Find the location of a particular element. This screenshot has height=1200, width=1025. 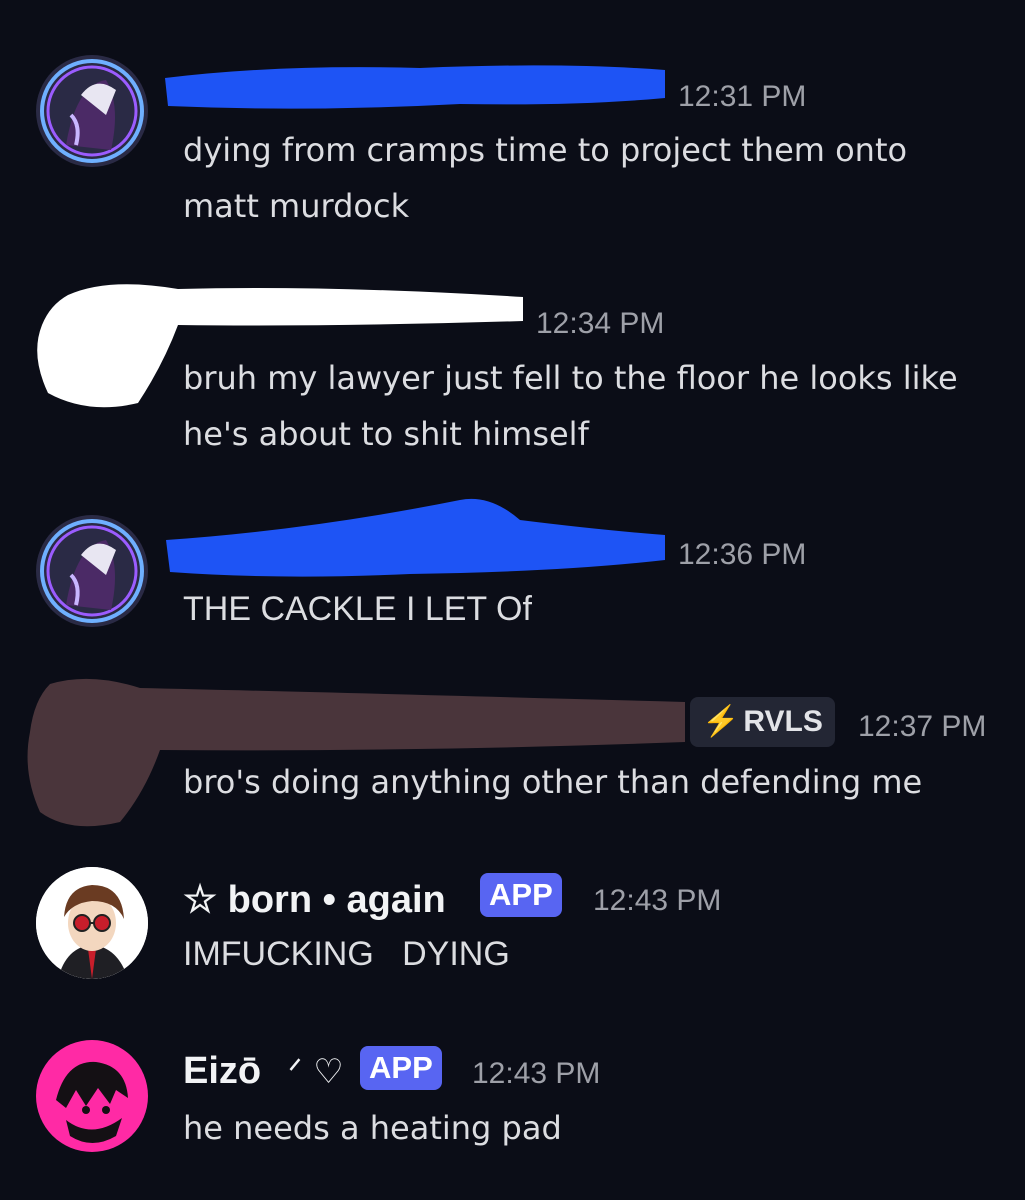

timestamp: 12:36 PM is located at coordinates (742, 554).